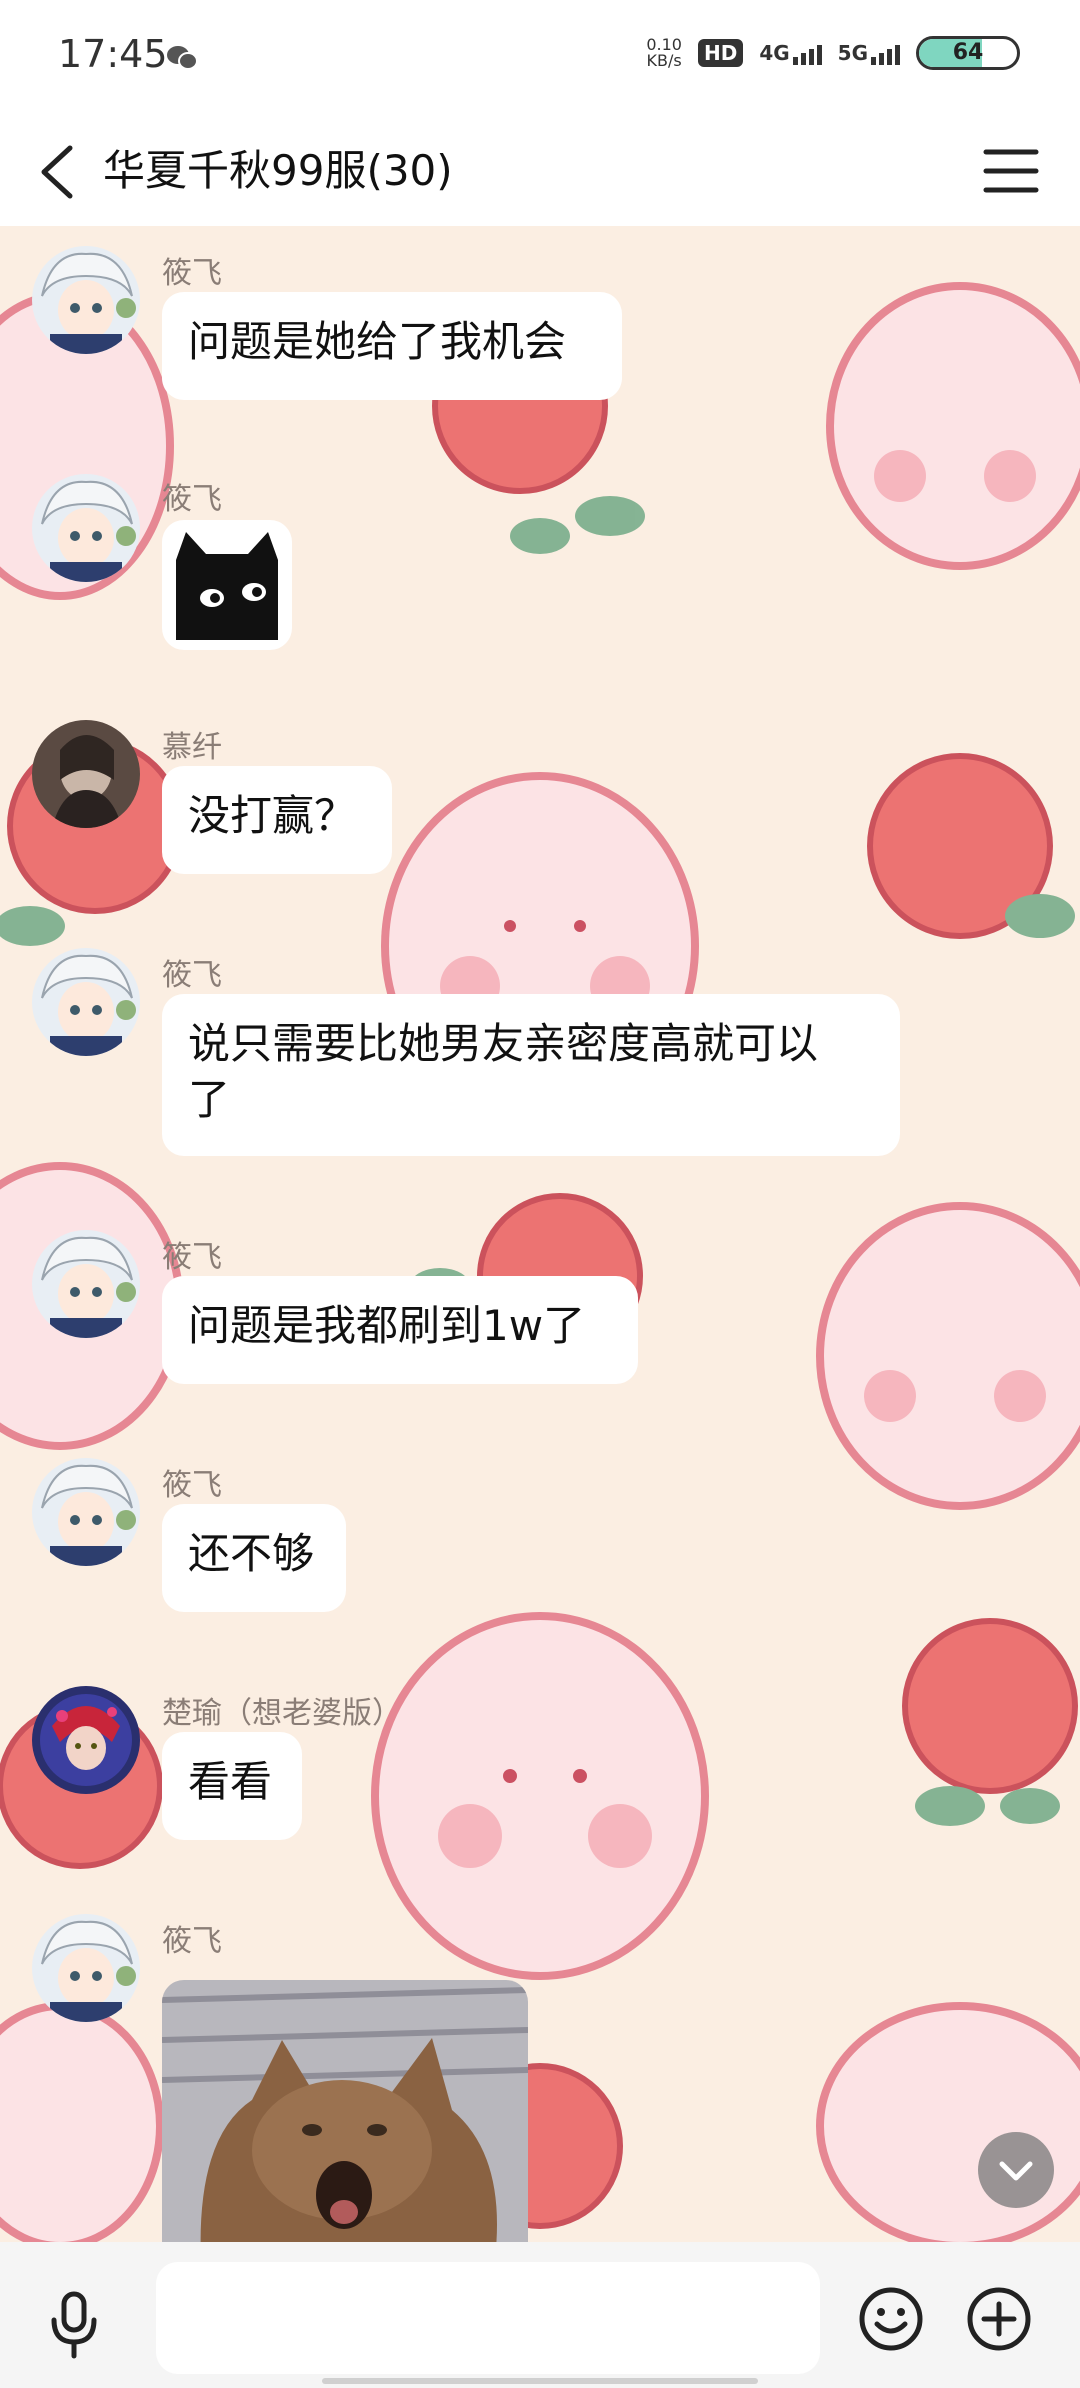  What do you see at coordinates (209, 1099) in the screenshot?
I see `message-text-line: 了` at bounding box center [209, 1099].